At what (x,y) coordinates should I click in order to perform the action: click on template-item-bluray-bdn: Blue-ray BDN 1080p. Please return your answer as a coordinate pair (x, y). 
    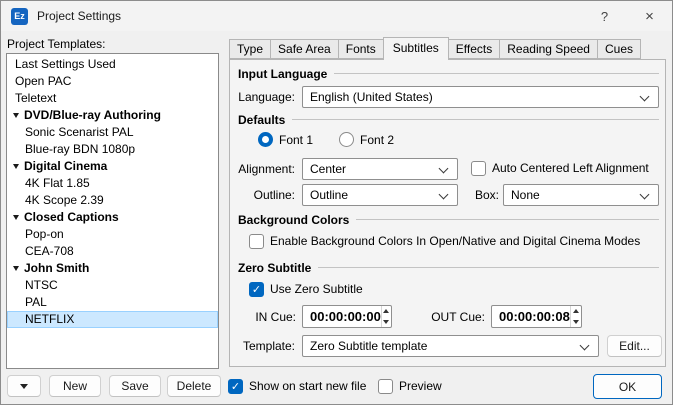
    Looking at the image, I should click on (112, 149).